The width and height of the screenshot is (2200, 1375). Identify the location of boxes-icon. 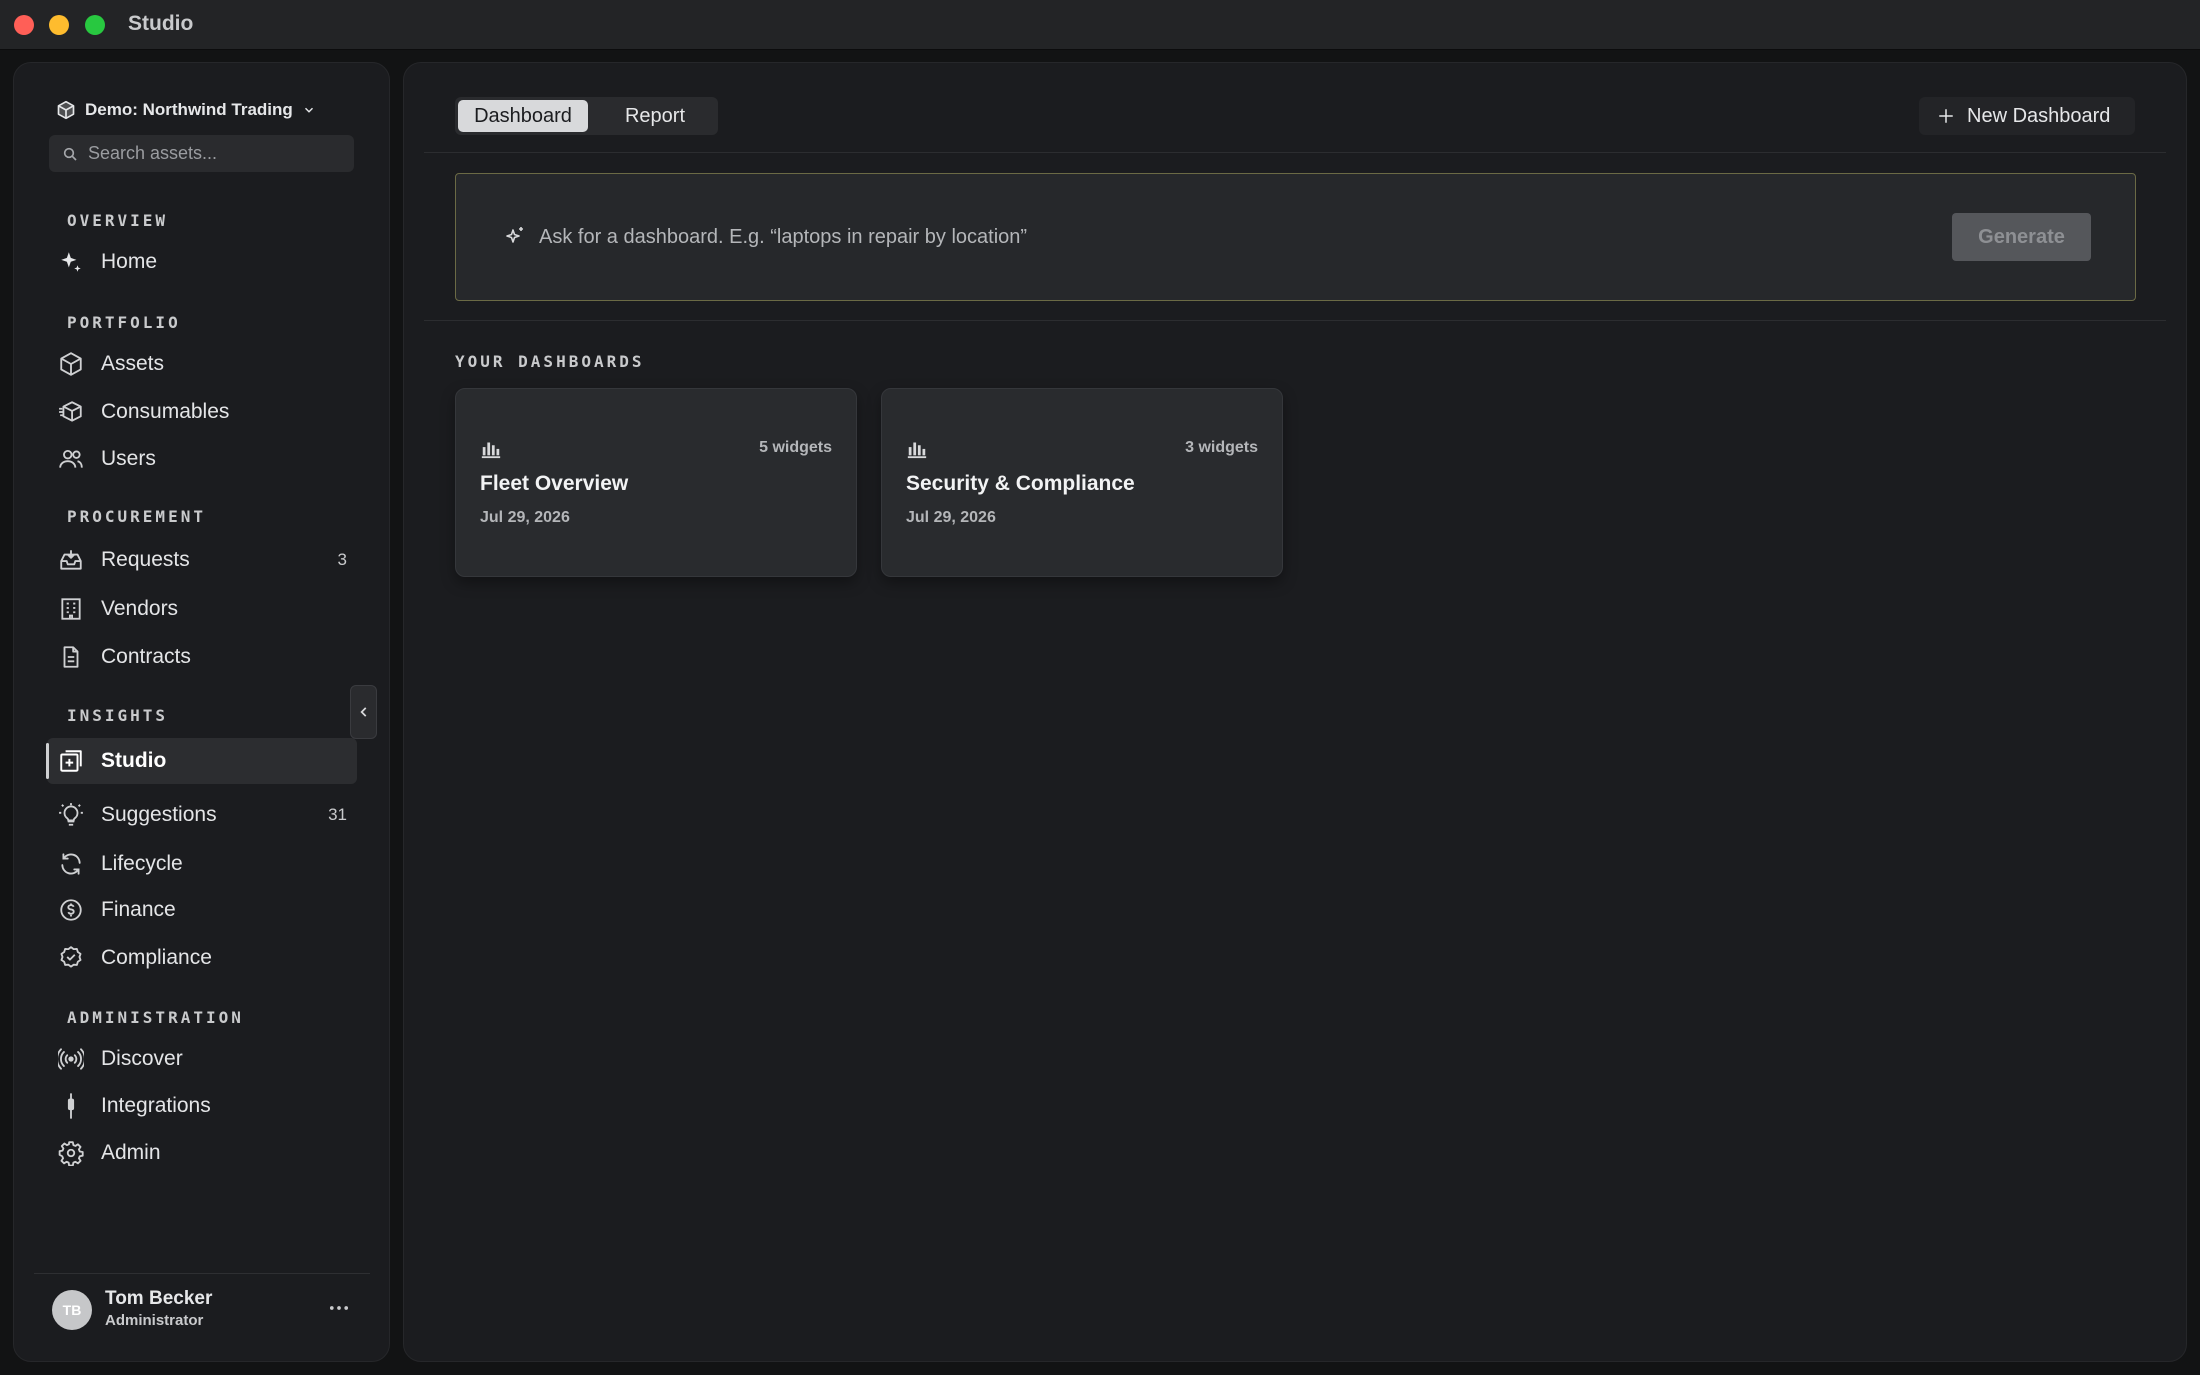
(71, 412).